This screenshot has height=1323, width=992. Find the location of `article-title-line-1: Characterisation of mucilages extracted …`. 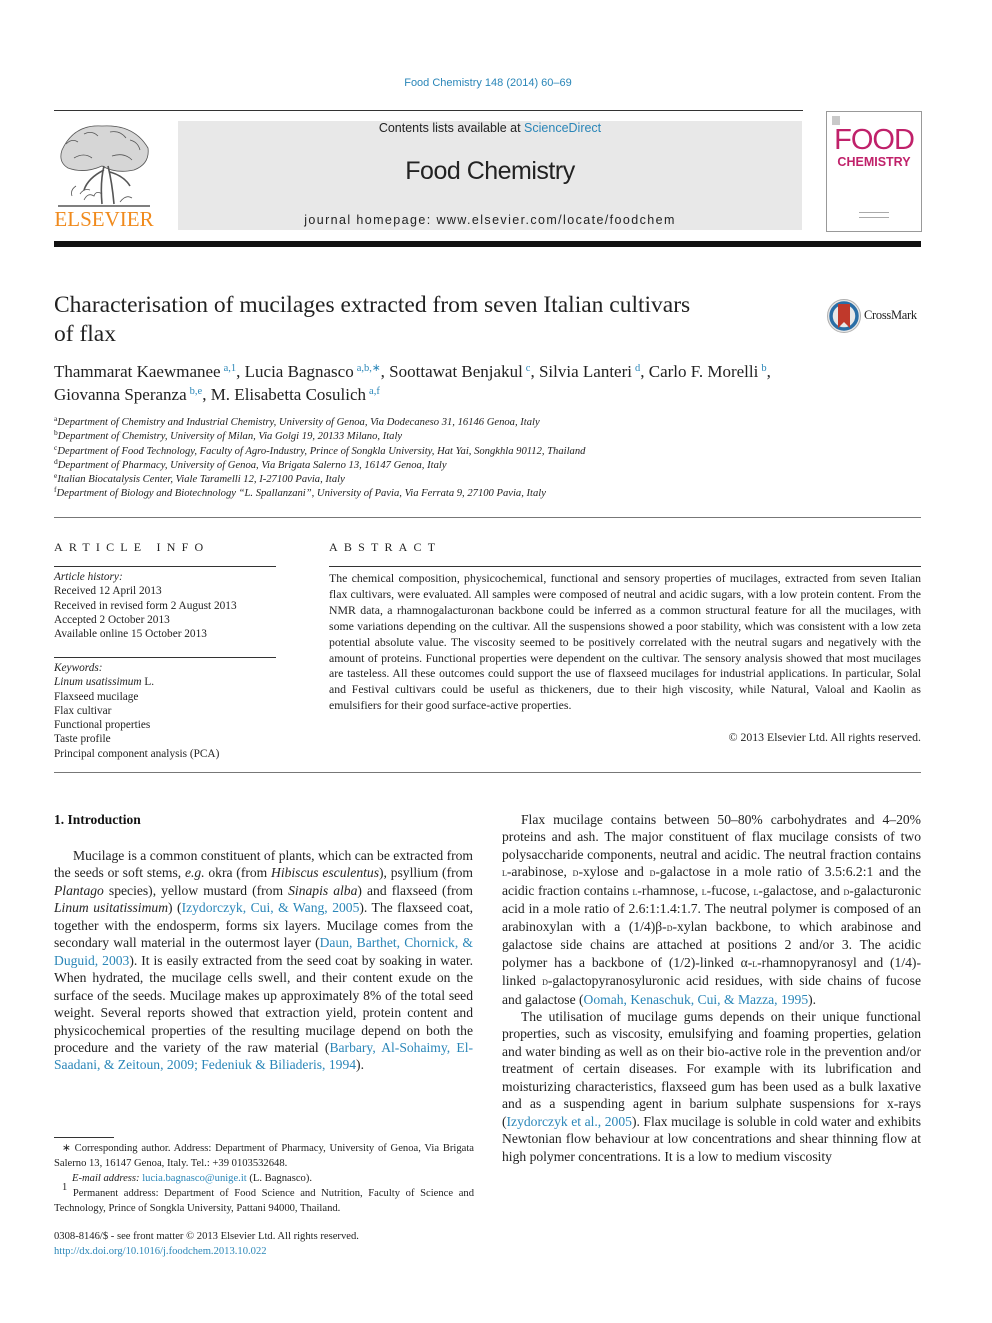

article-title-line-1: Characterisation of mucilages extracted … is located at coordinates (372, 305).